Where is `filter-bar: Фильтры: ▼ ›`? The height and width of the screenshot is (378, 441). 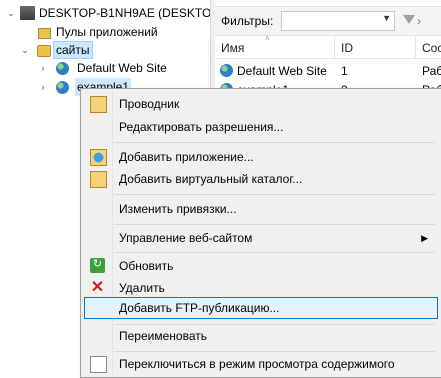 filter-bar: Фильтры: ▼ › is located at coordinates (328, 21).